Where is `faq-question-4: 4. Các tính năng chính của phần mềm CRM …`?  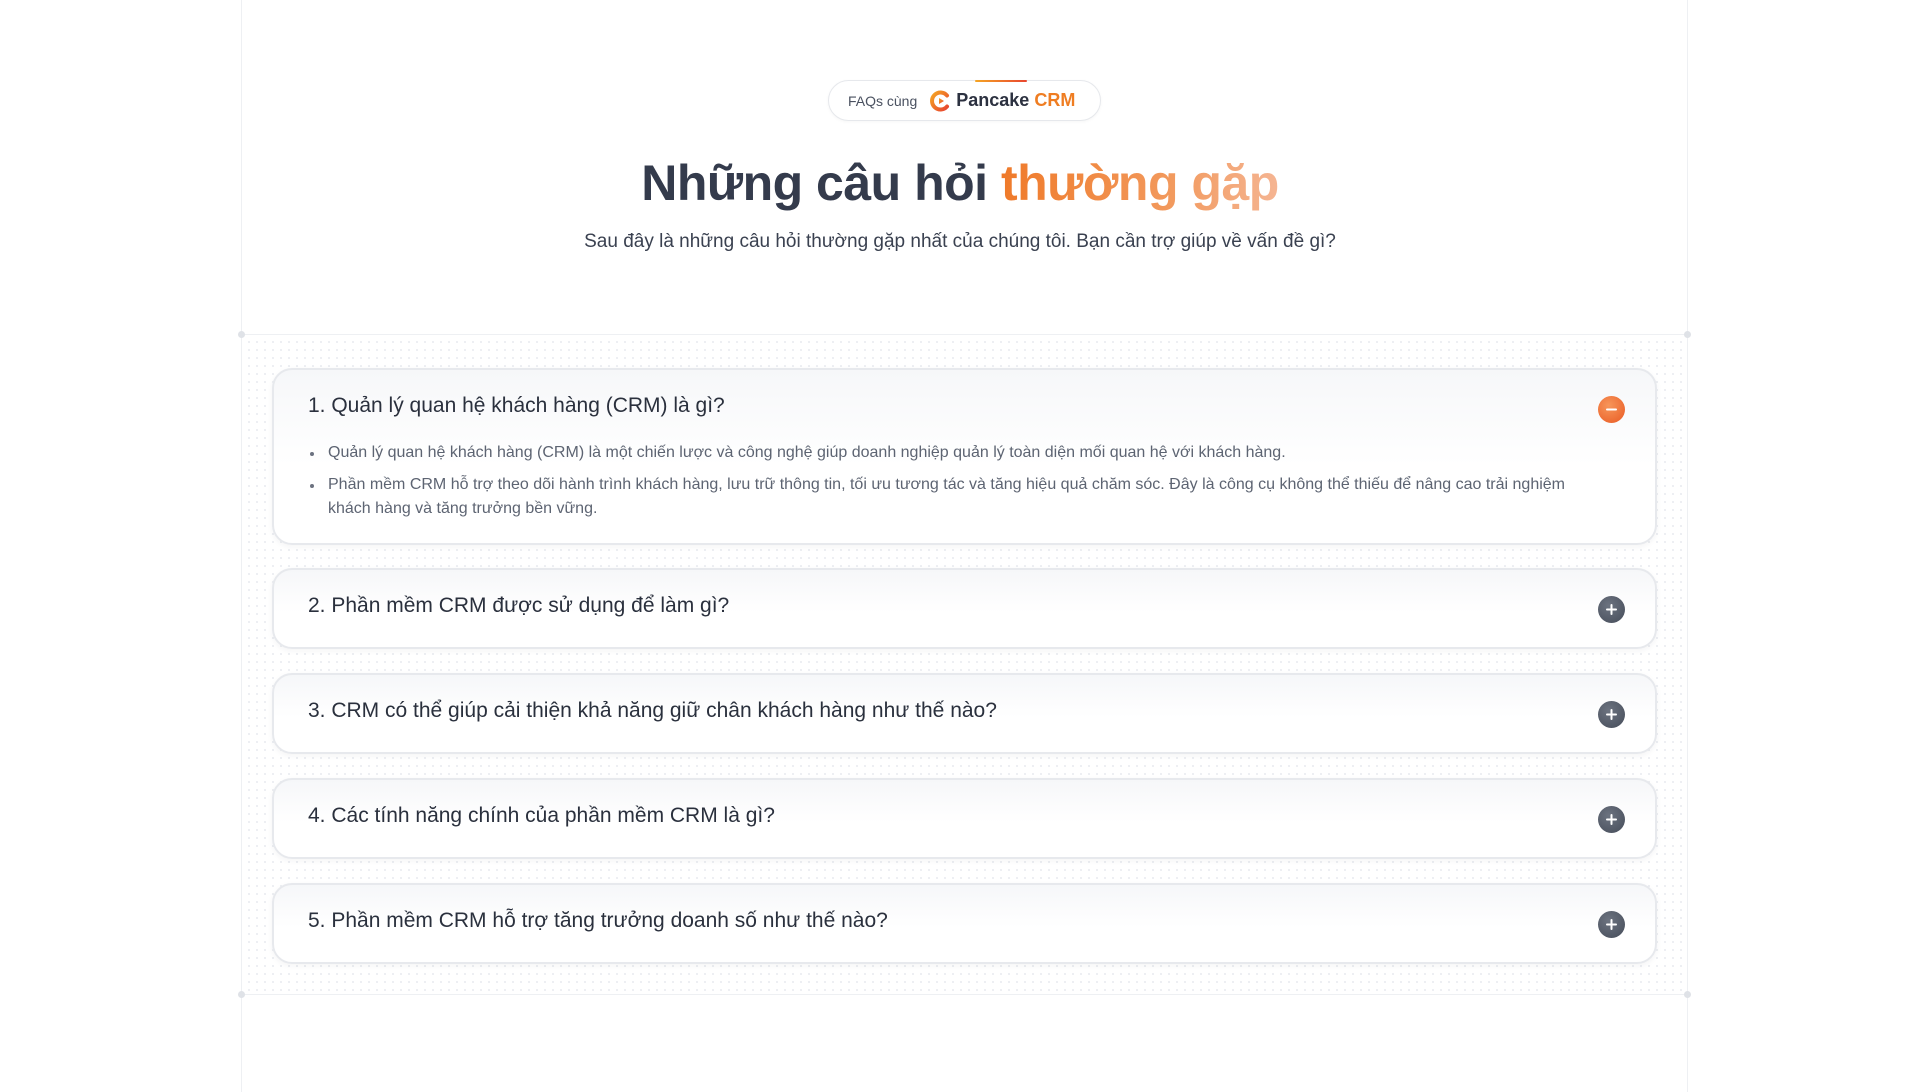
faq-question-4: 4. Các tính năng chính của phần mềm CRM … is located at coordinates (541, 816).